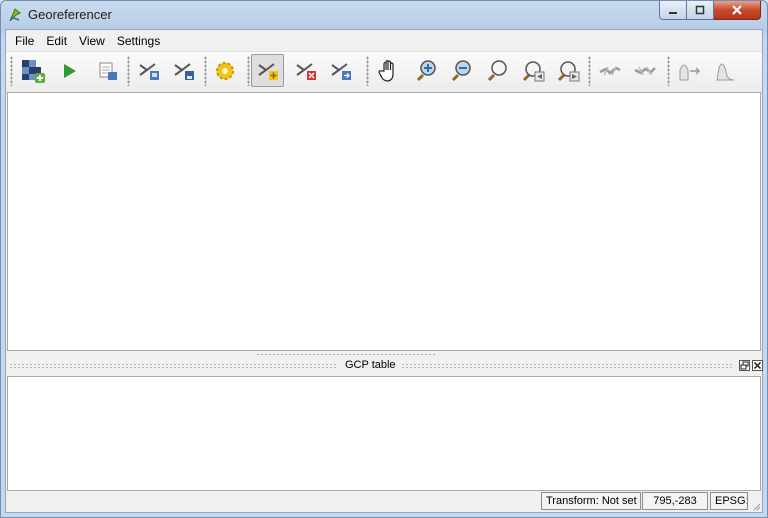  I want to click on zoom-to-layer-icon, so click(497, 70).